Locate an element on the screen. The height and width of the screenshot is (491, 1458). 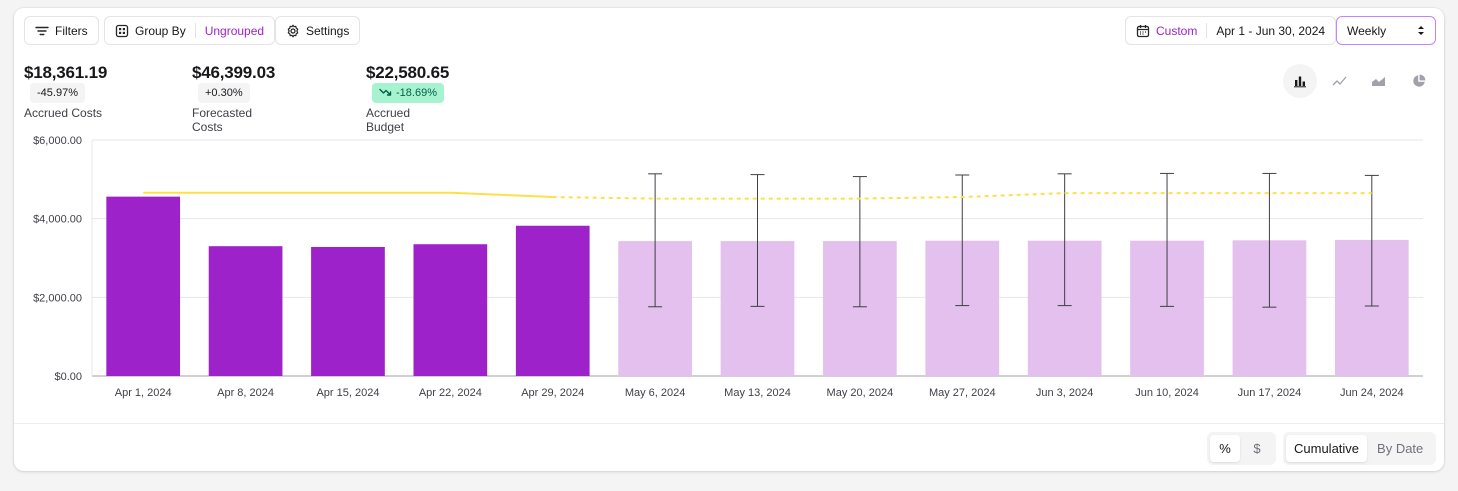
y-tick-label: $0.00 is located at coordinates (68, 377).